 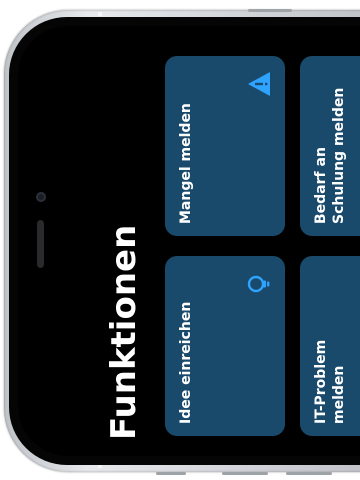 I want to click on tile-submit-idea: Idee einreichen, so click(x=225, y=346).